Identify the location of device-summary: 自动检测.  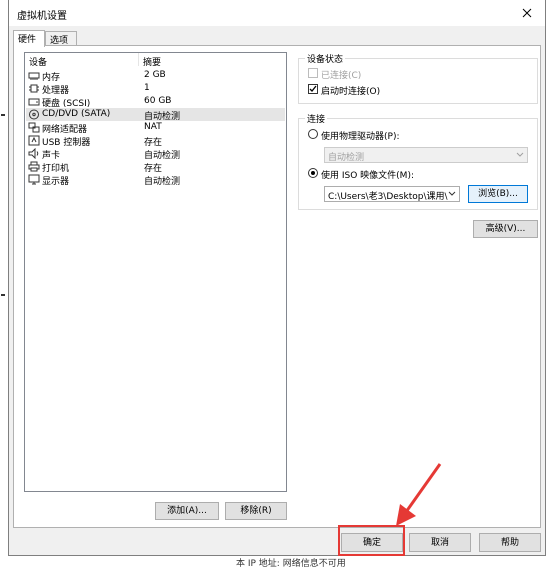
(162, 182).